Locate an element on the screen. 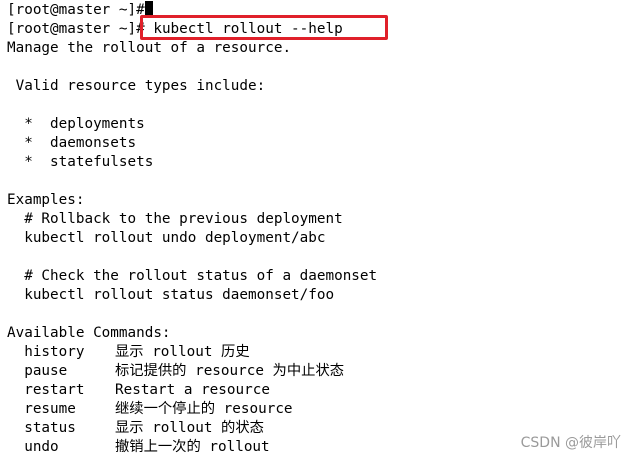  available-commands-heading: Available Commands: is located at coordinates (89, 333).